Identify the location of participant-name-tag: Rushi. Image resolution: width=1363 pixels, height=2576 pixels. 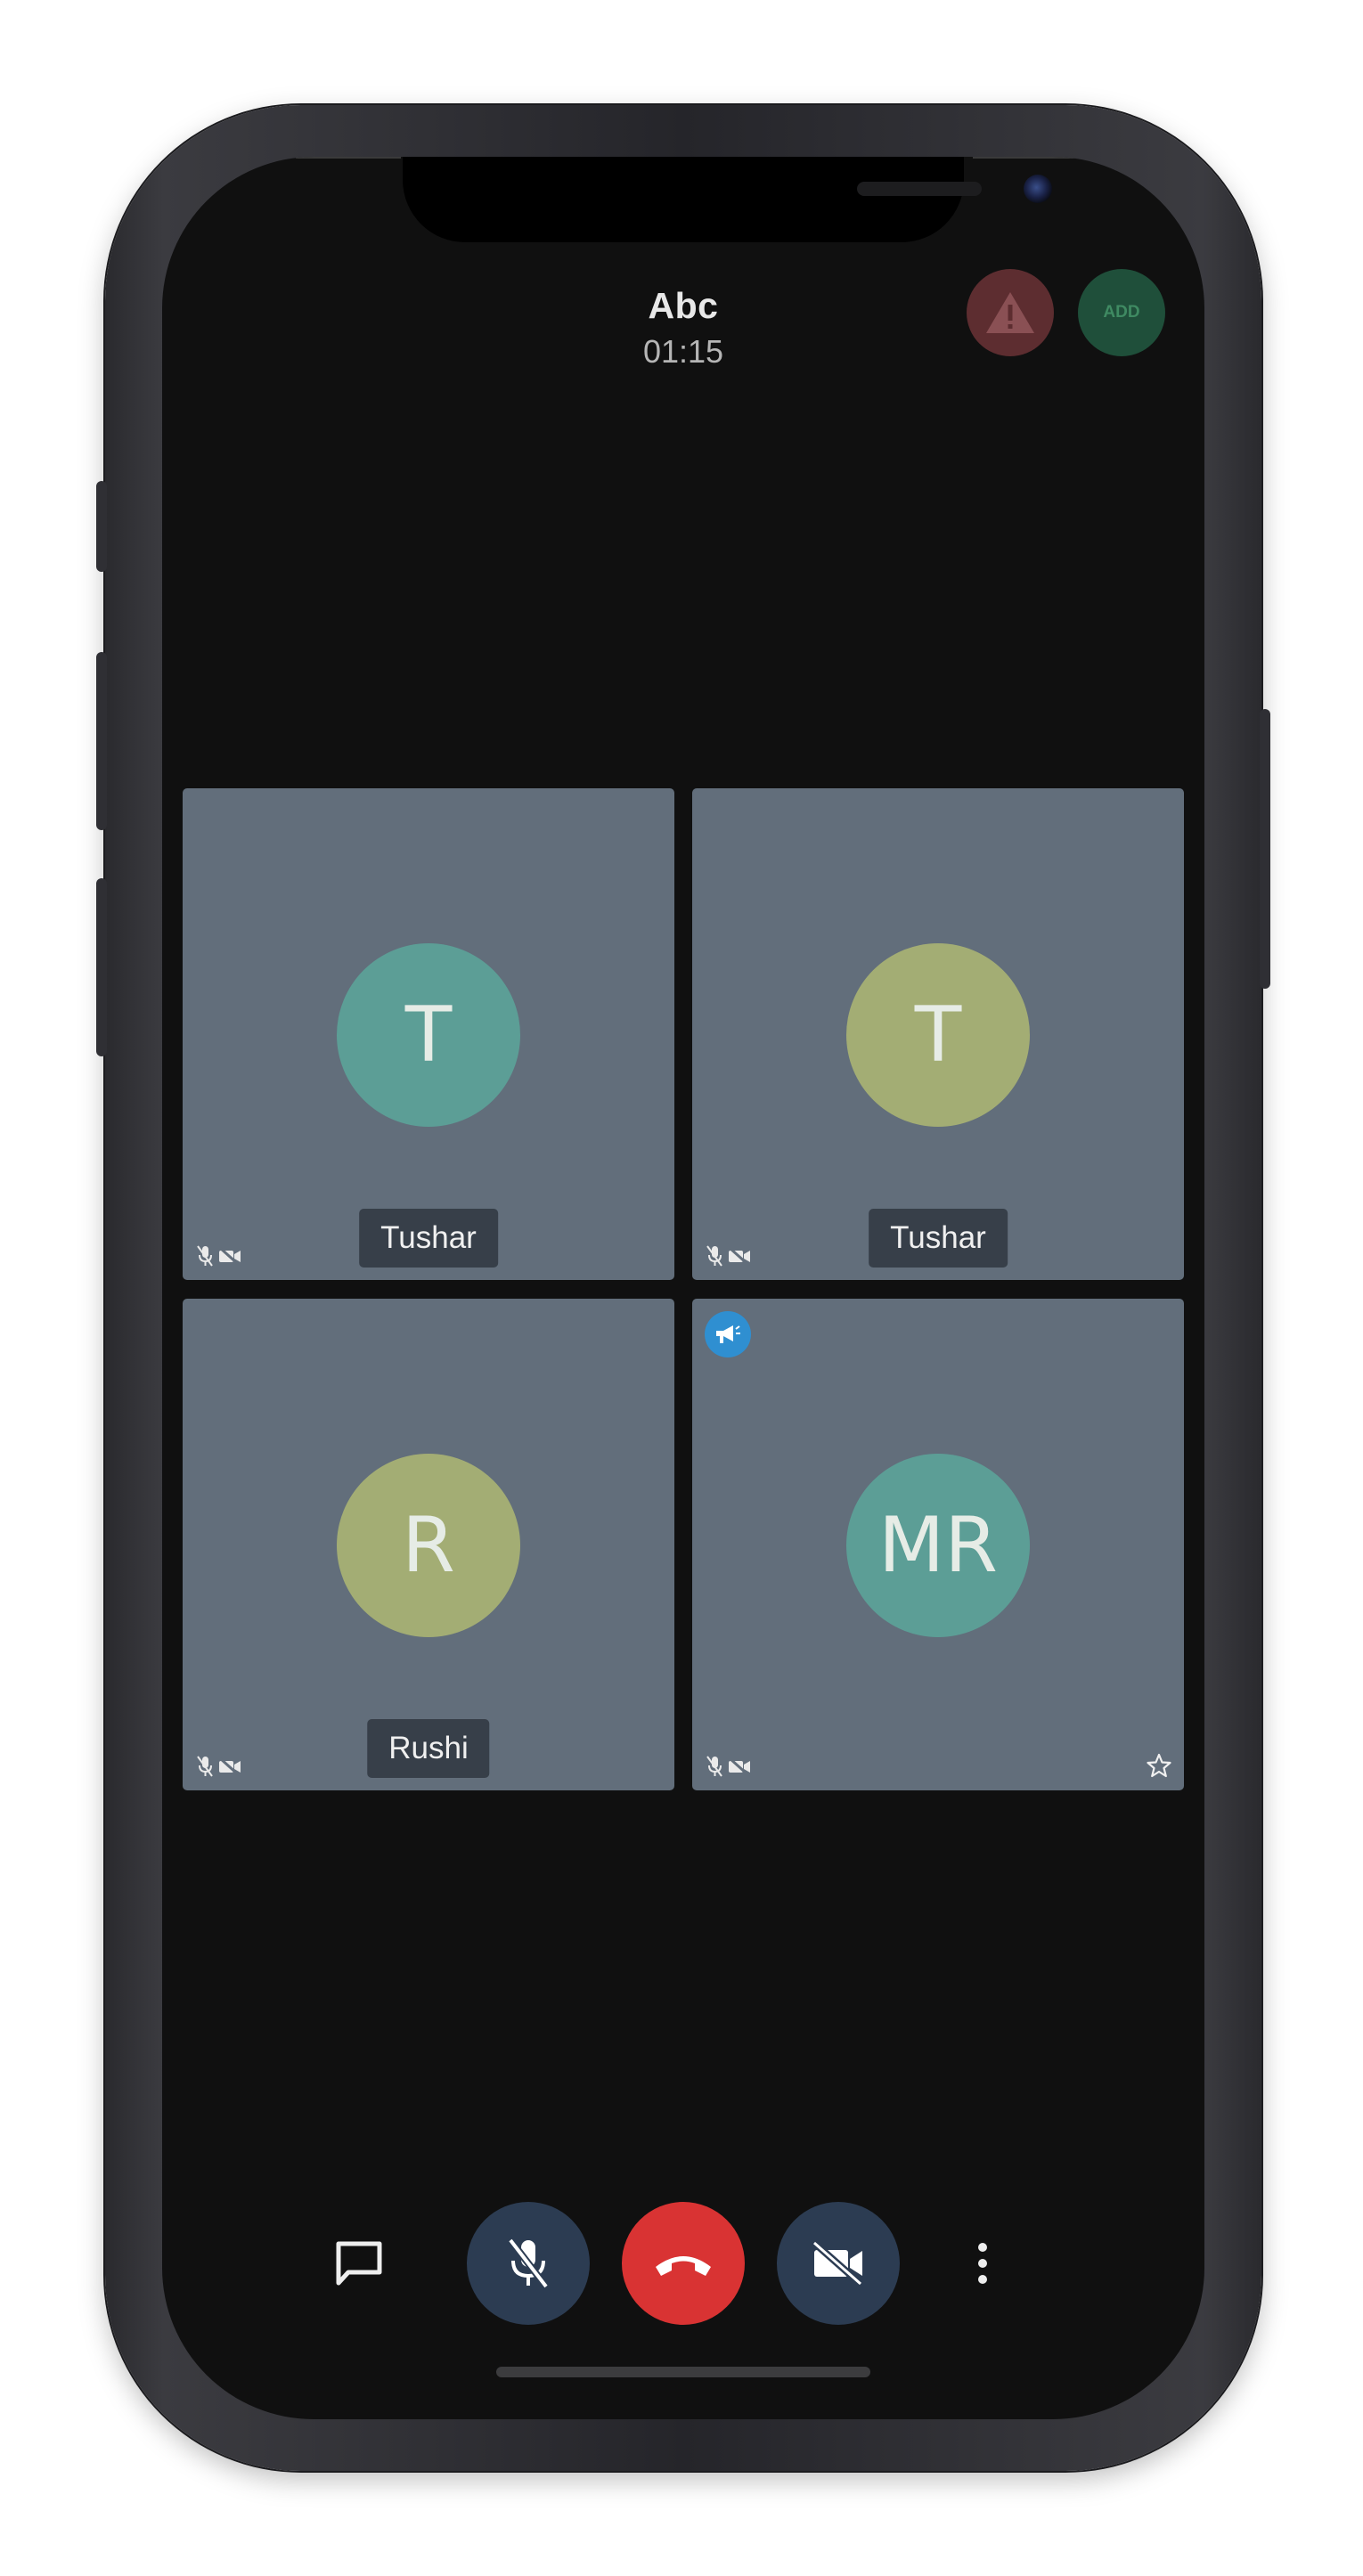
(429, 1749).